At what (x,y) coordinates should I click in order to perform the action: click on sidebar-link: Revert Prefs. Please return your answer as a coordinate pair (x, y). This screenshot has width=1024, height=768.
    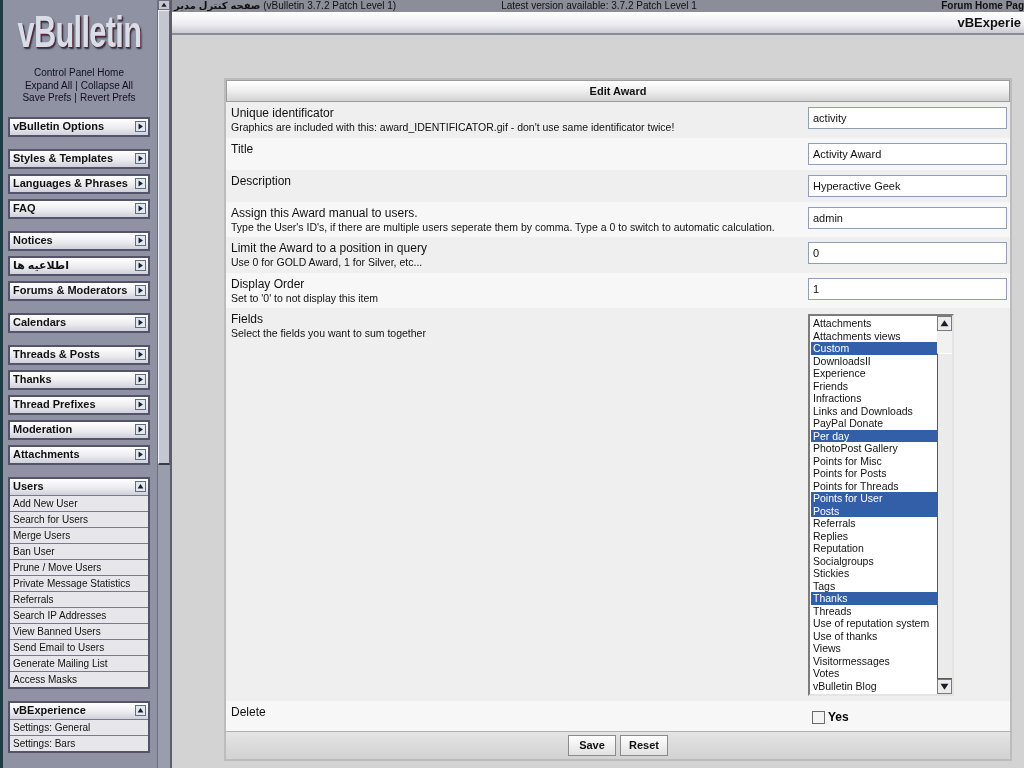
    Looking at the image, I should click on (107, 97).